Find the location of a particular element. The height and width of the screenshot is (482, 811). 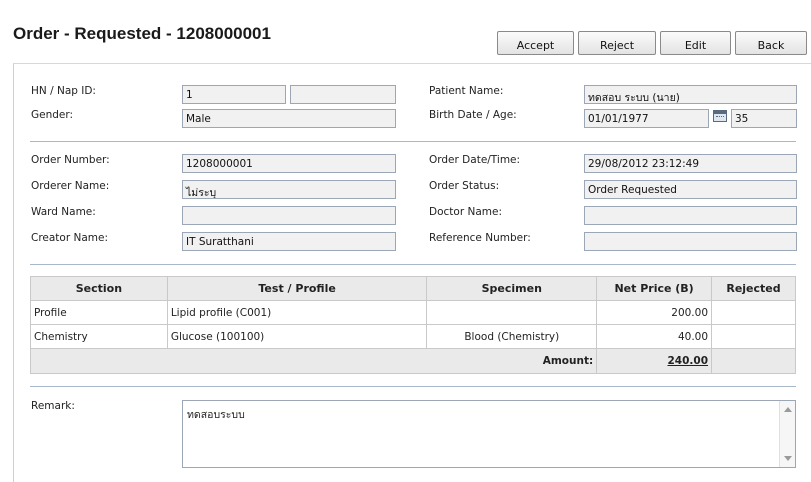

amount-row: Amount: 240.00 is located at coordinates (412, 361).